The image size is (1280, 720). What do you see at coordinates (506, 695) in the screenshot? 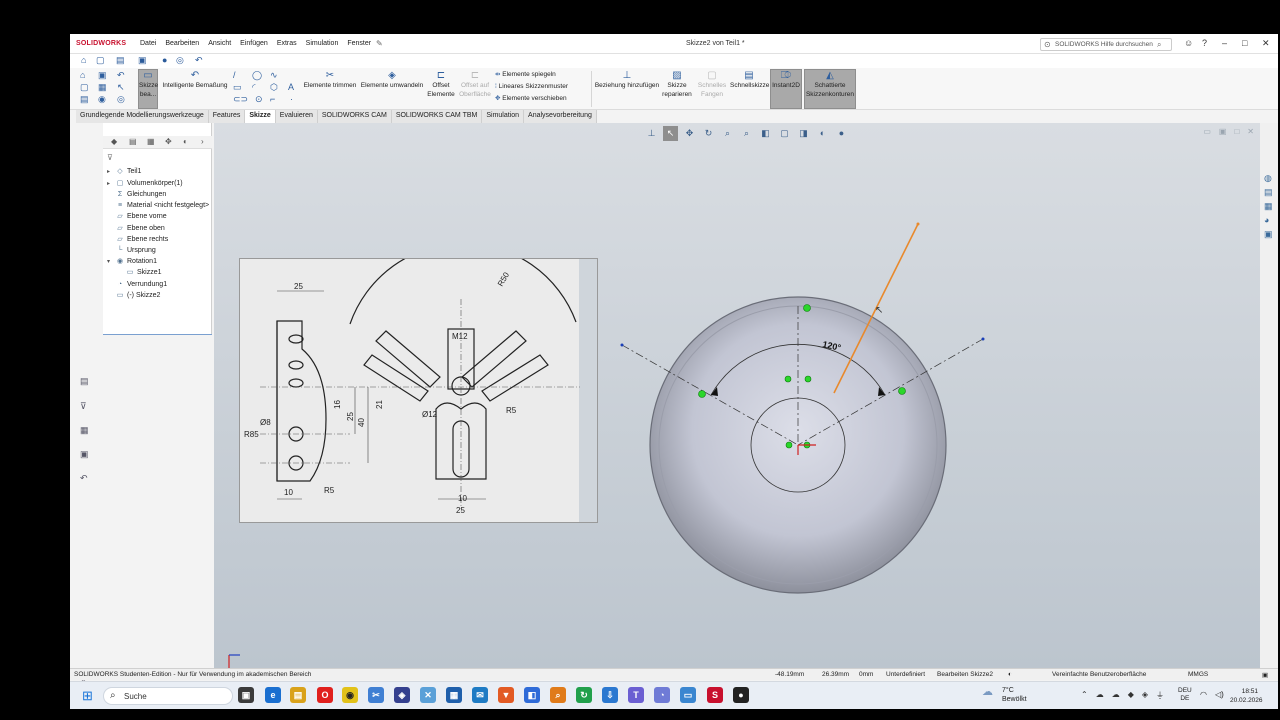
I see `brave-icon: ▼` at bounding box center [506, 695].